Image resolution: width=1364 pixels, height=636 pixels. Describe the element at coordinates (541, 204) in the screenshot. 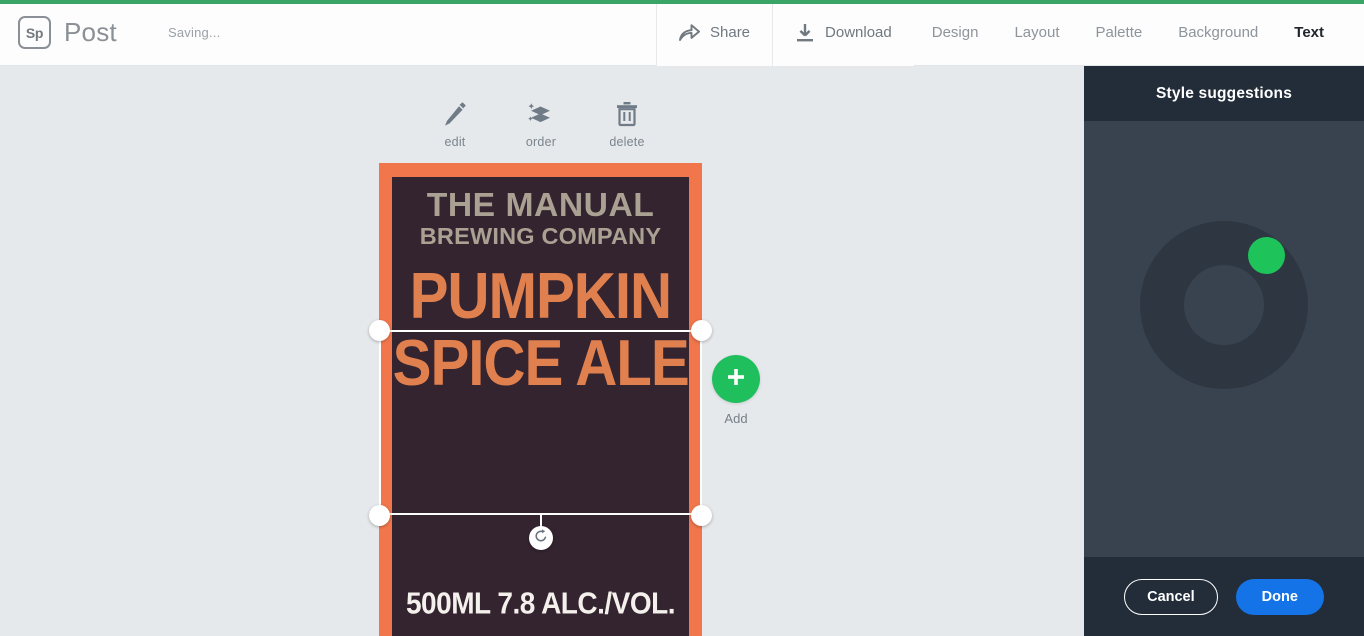

I see `poster-brand-line-1: THE MANUAL` at that location.